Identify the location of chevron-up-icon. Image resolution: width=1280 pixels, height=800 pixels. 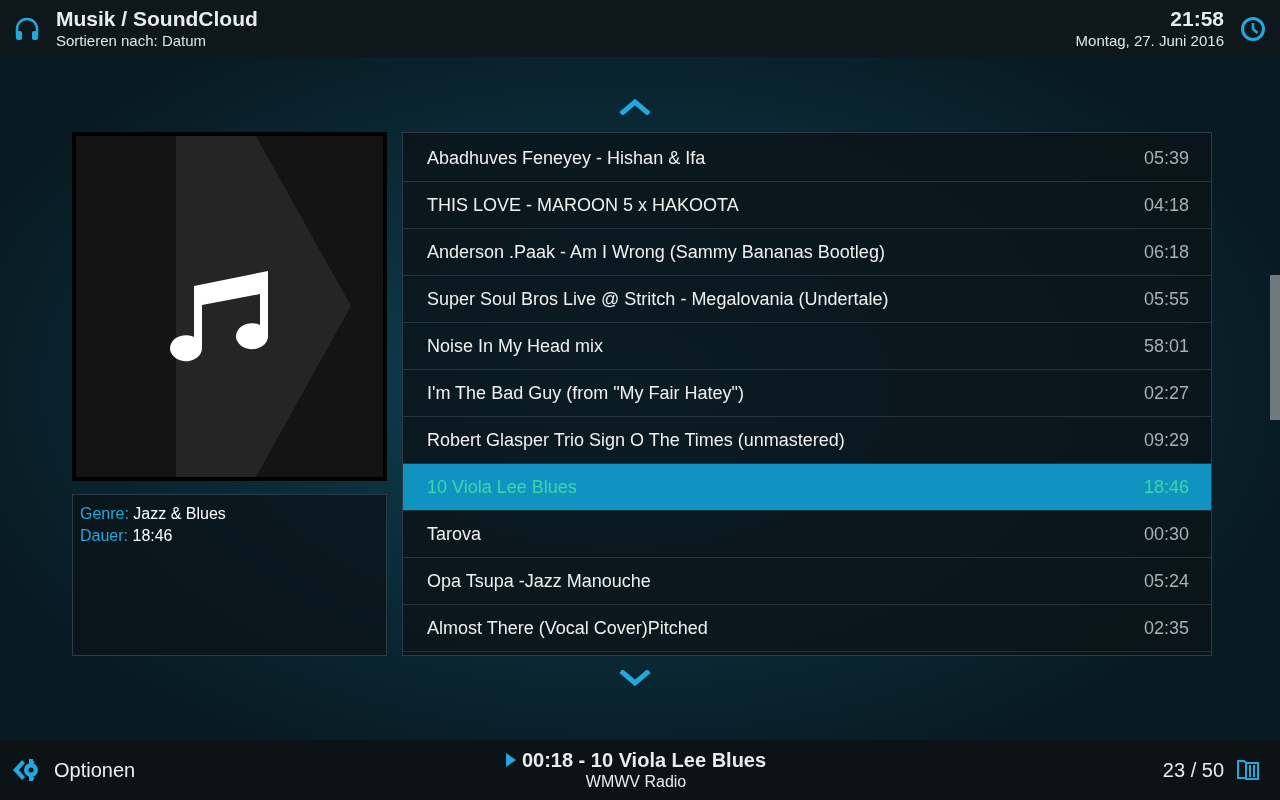
(635, 107).